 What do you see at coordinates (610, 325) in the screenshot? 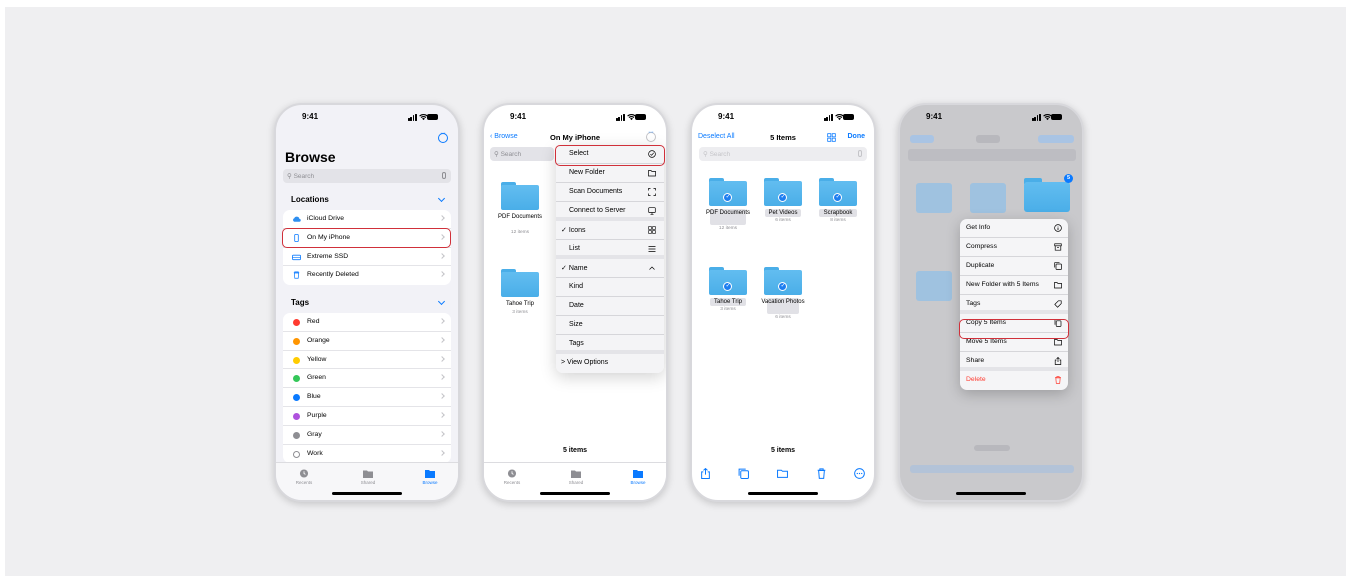
I see `menu-item-size: Size` at bounding box center [610, 325].